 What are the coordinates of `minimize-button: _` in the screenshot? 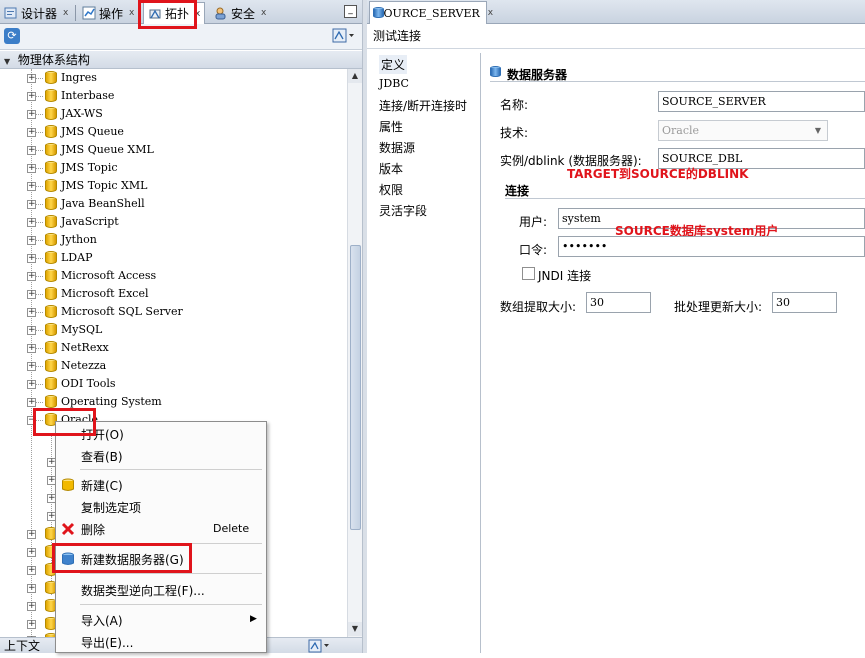 It's located at (350, 11).